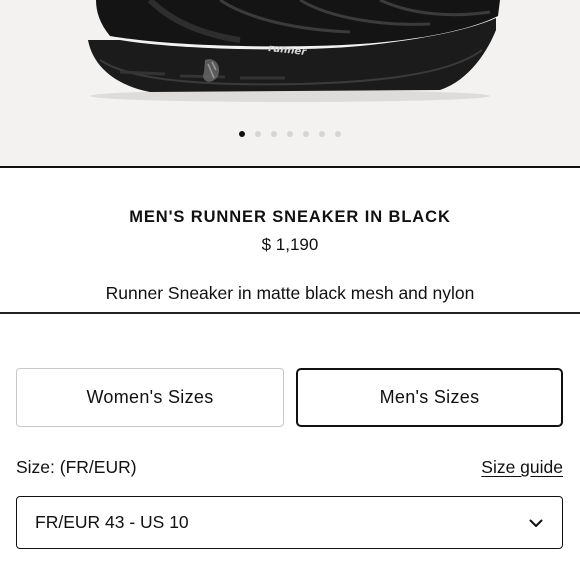 The image size is (580, 580). What do you see at coordinates (290, 217) in the screenshot?
I see `product-title: MEN'S RUNNER SNEAKER IN BLACK` at bounding box center [290, 217].